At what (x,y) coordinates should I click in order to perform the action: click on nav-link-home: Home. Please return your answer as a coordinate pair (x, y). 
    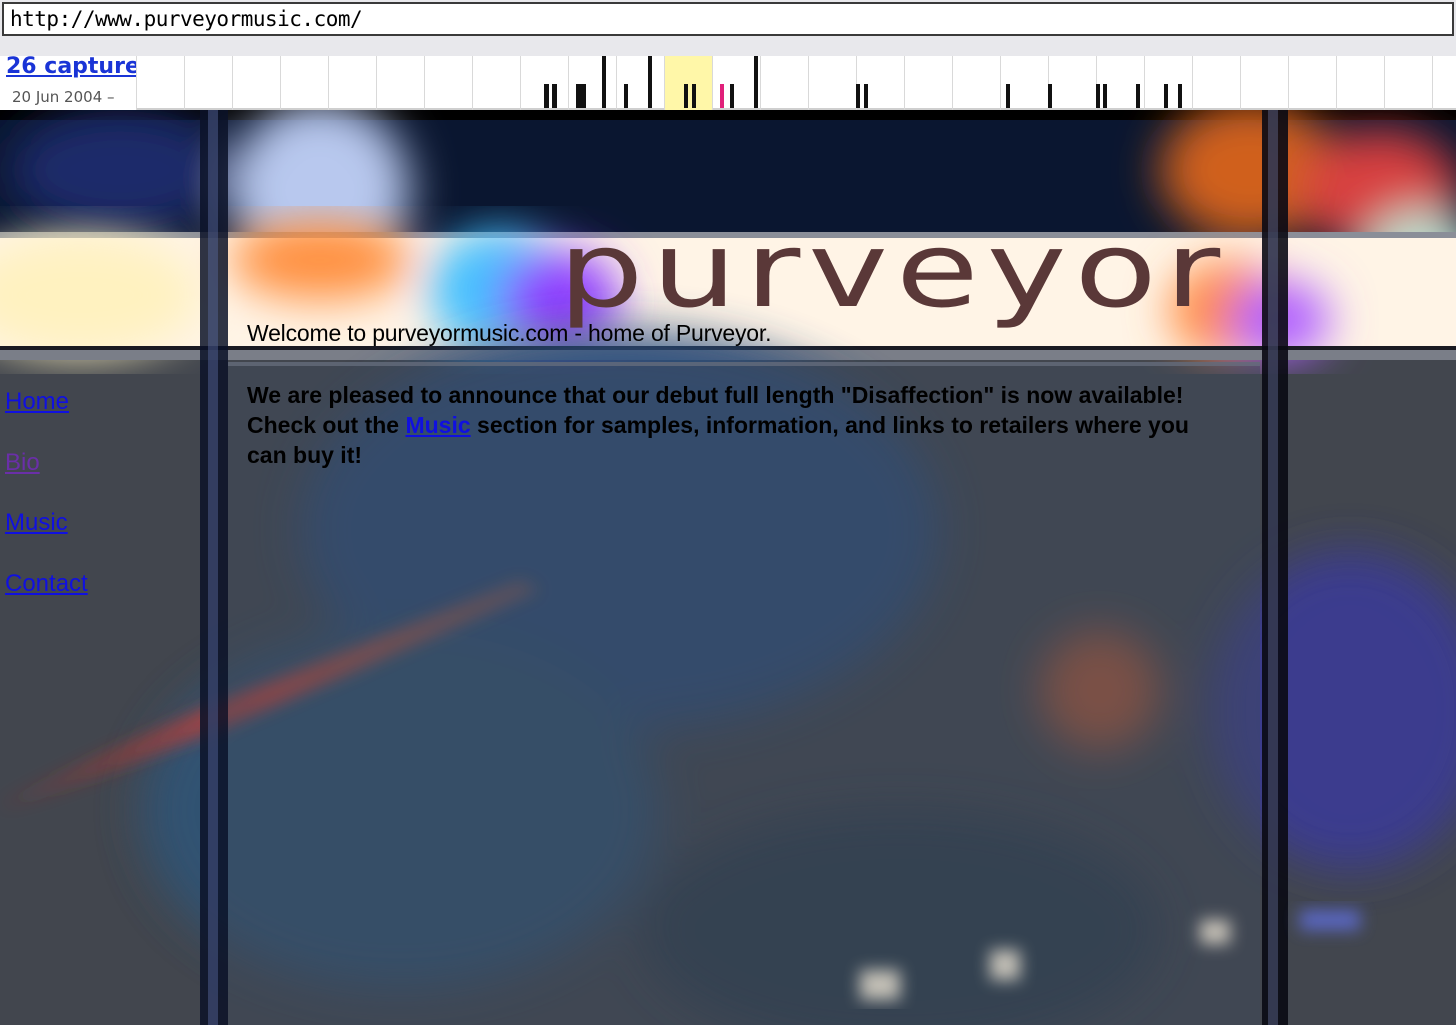
    Looking at the image, I should click on (46, 418).